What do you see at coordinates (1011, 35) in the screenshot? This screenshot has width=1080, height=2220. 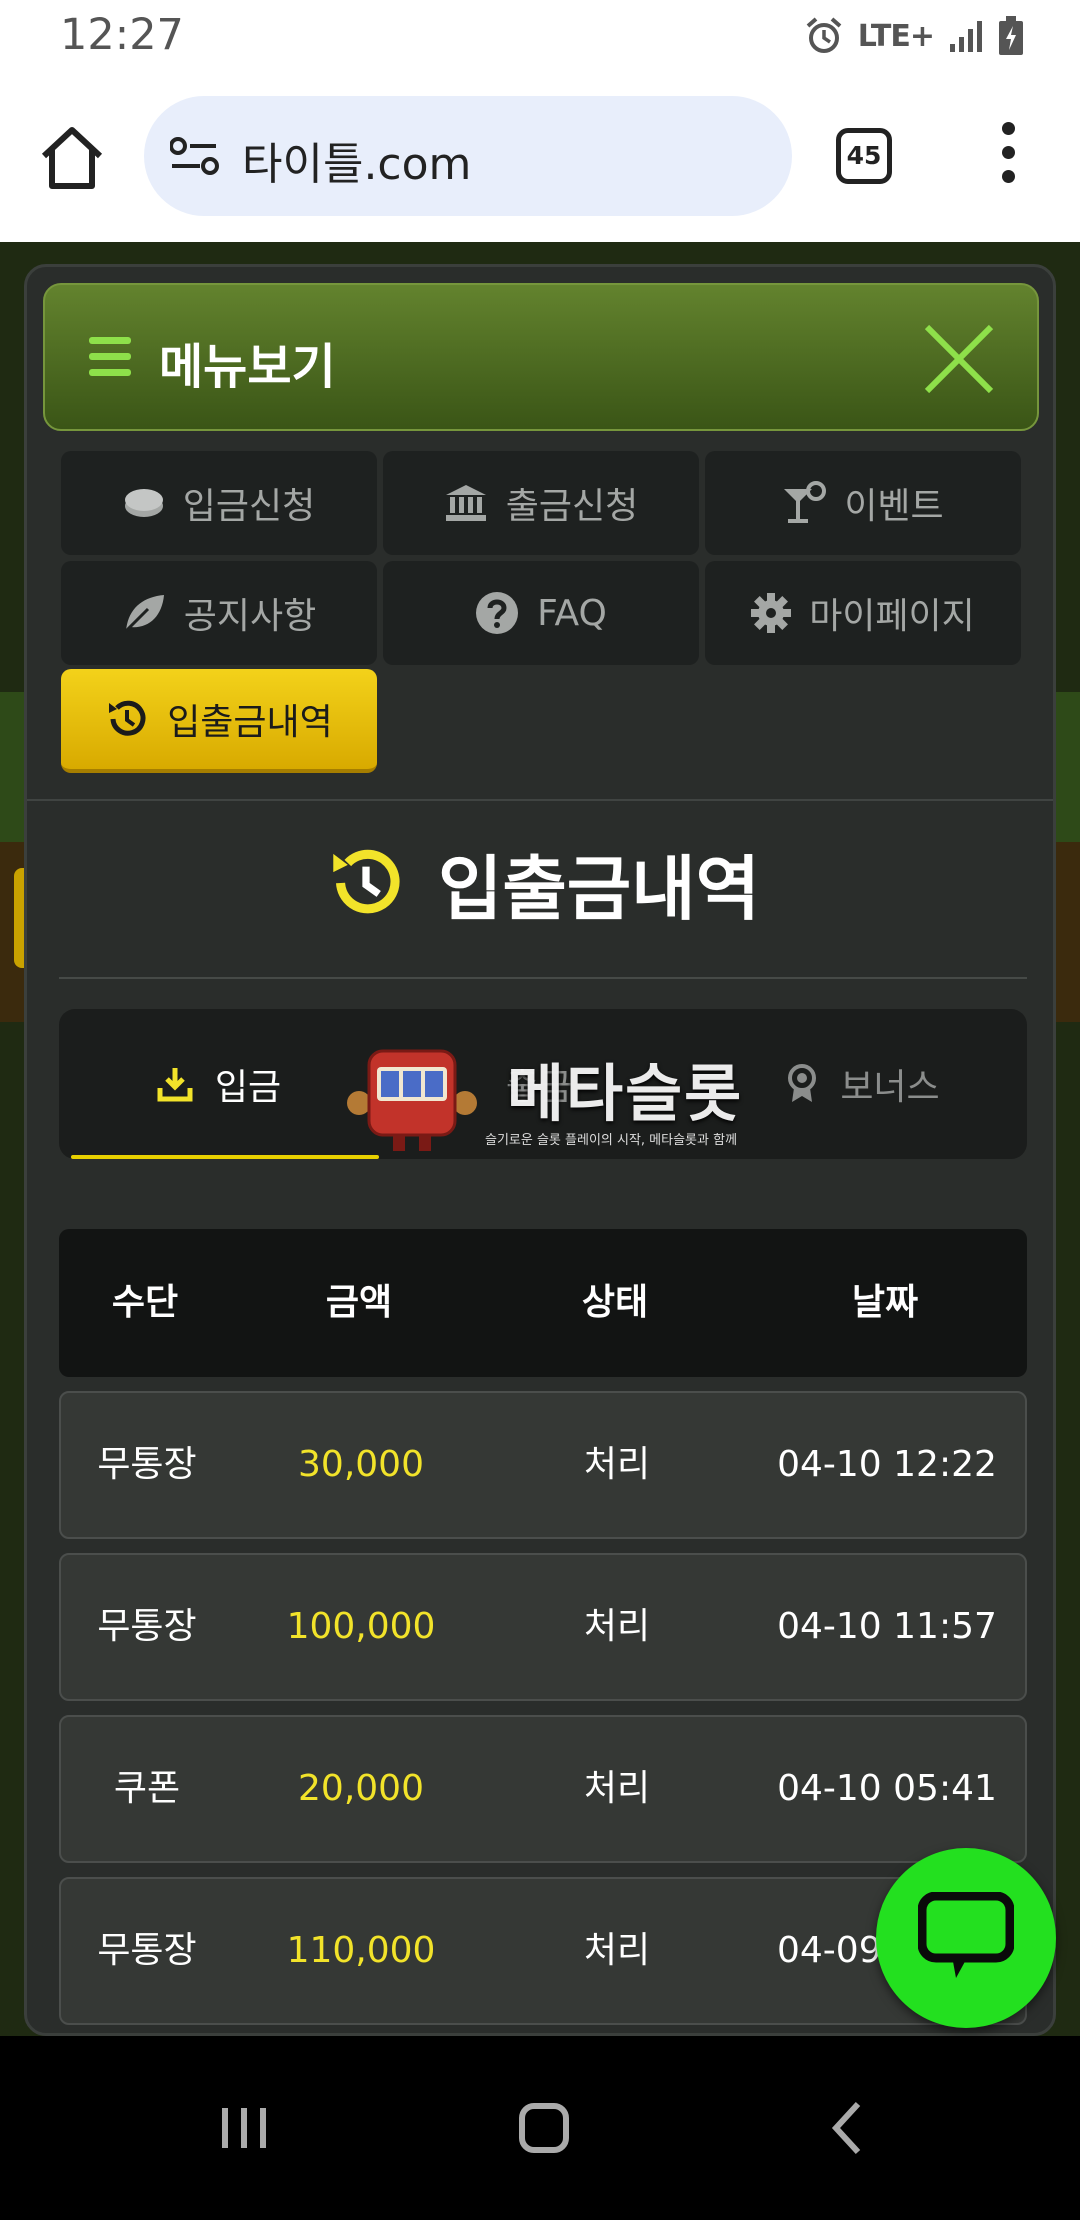 I see `battery-icon` at bounding box center [1011, 35].